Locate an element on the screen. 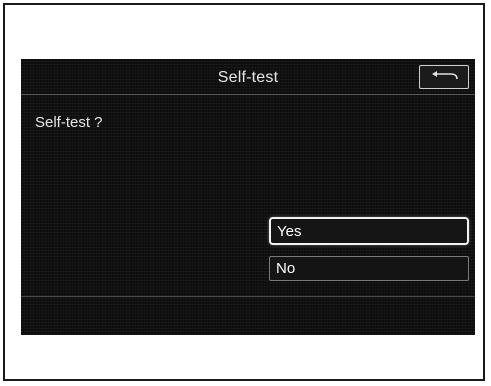 This screenshot has width=491, height=386. title-bar: Self-test is located at coordinates (248, 77).